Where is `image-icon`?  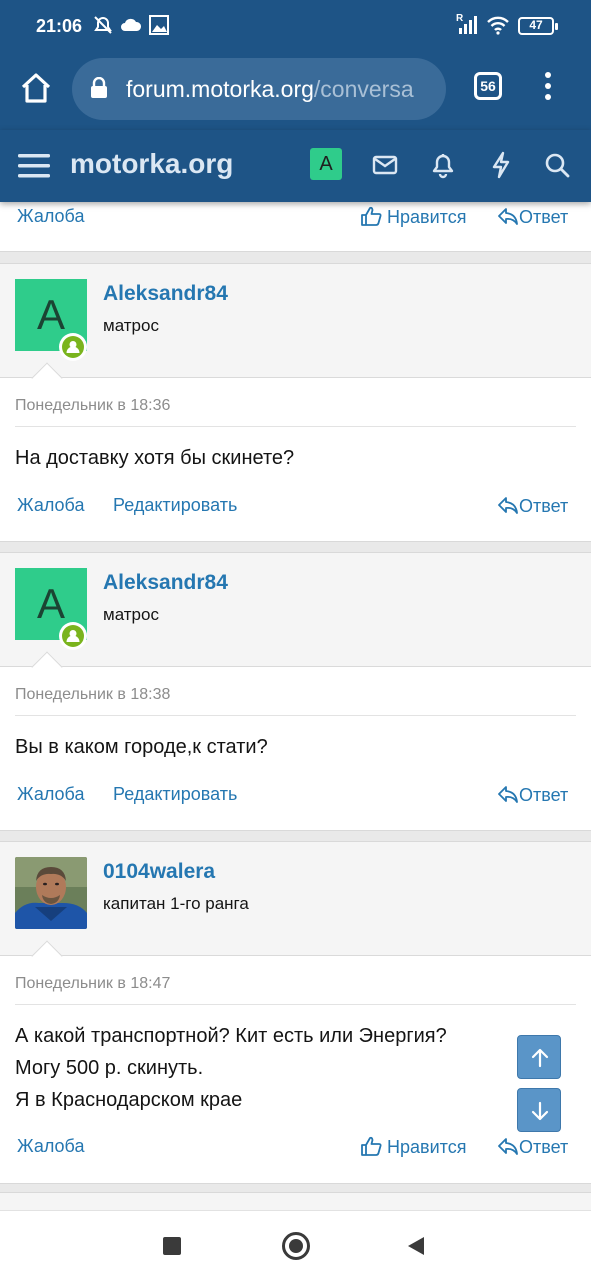
image-icon is located at coordinates (159, 25).